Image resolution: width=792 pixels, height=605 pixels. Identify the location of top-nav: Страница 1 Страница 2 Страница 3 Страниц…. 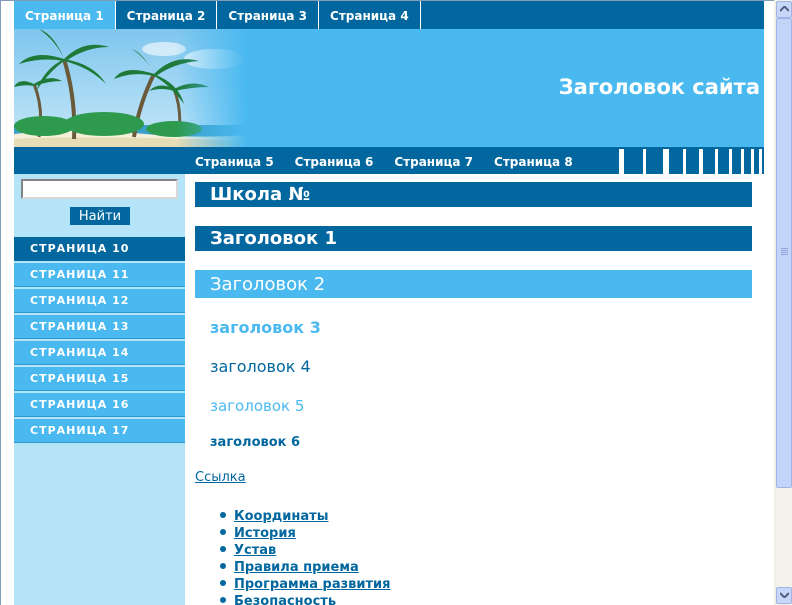
(389, 15).